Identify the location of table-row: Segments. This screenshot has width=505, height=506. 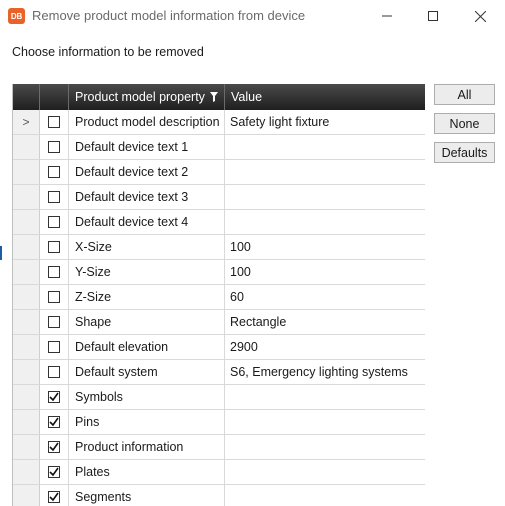
(219, 495).